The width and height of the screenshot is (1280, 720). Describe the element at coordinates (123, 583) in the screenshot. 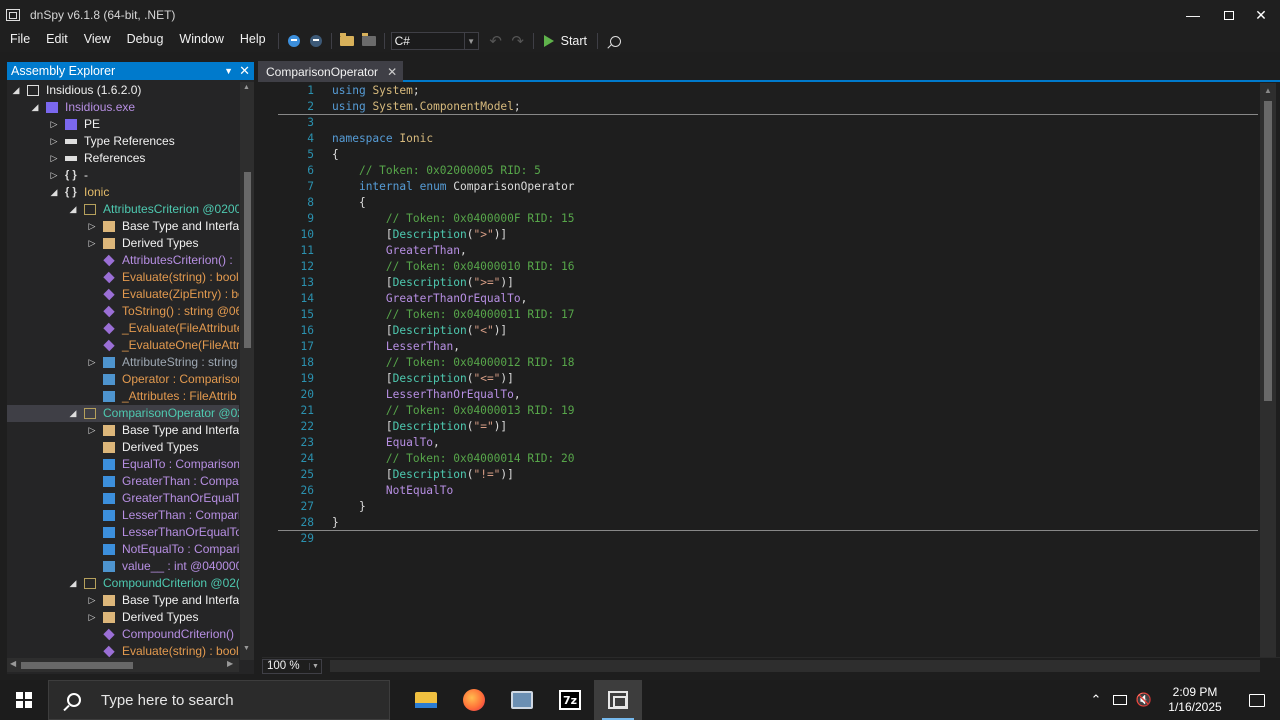

I see `tree-node: ◢ CompoundCriterion @02(` at that location.